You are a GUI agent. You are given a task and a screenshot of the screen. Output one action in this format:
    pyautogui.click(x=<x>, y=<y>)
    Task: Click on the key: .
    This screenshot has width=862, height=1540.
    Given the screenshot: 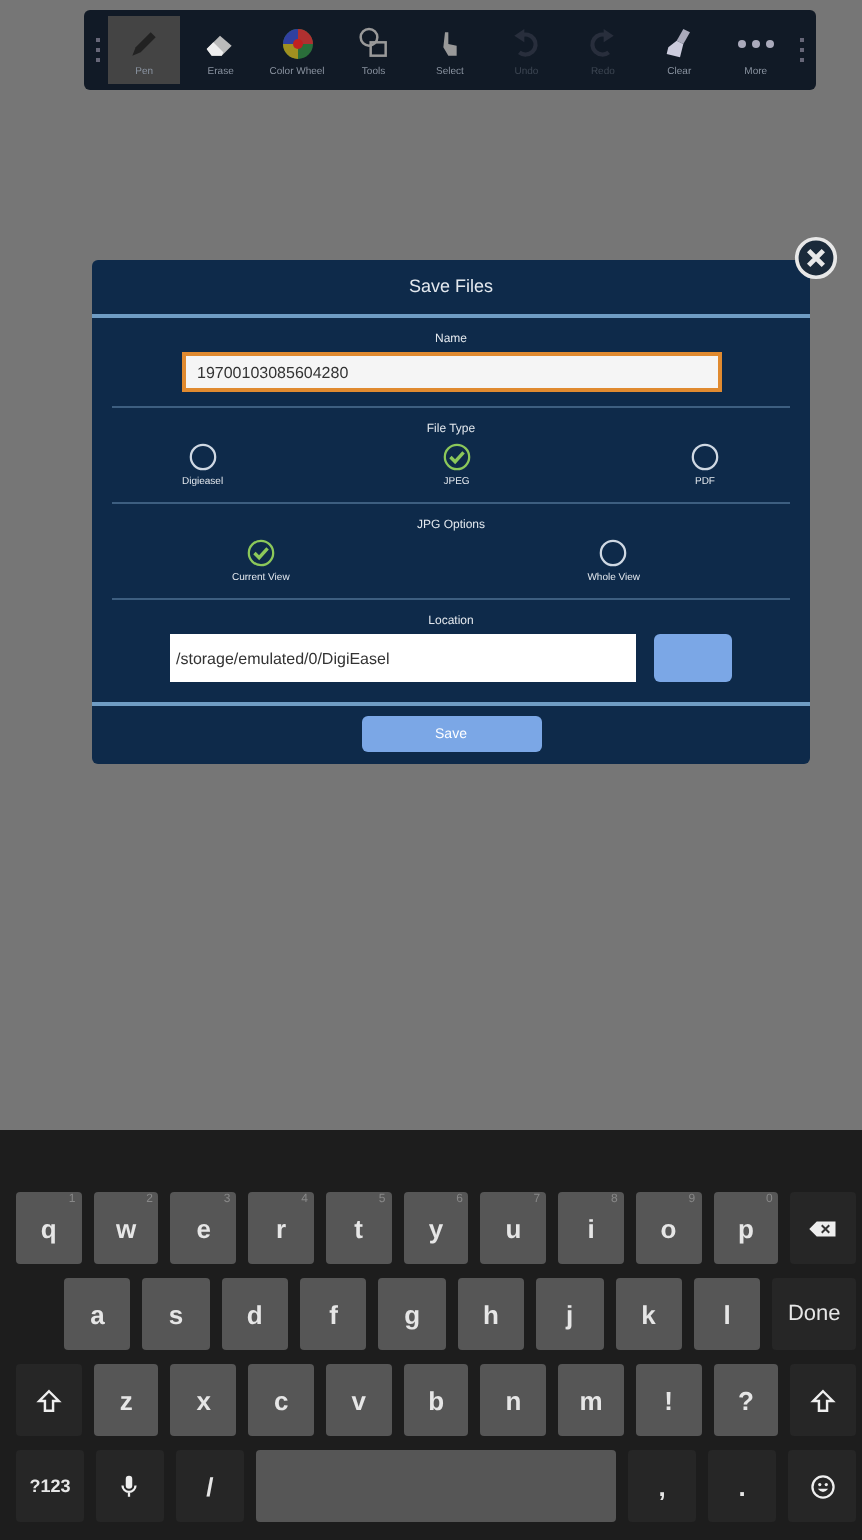 What is the action you would take?
    pyautogui.click(x=742, y=1486)
    